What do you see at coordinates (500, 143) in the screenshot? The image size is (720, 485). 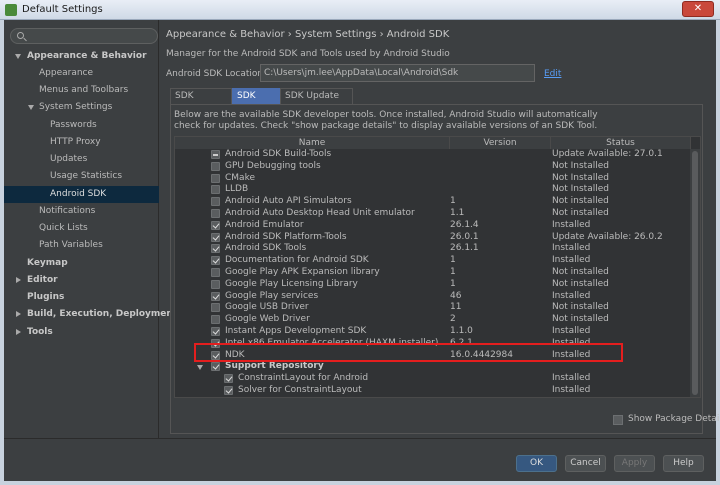 I see `column-header-version: Version` at bounding box center [500, 143].